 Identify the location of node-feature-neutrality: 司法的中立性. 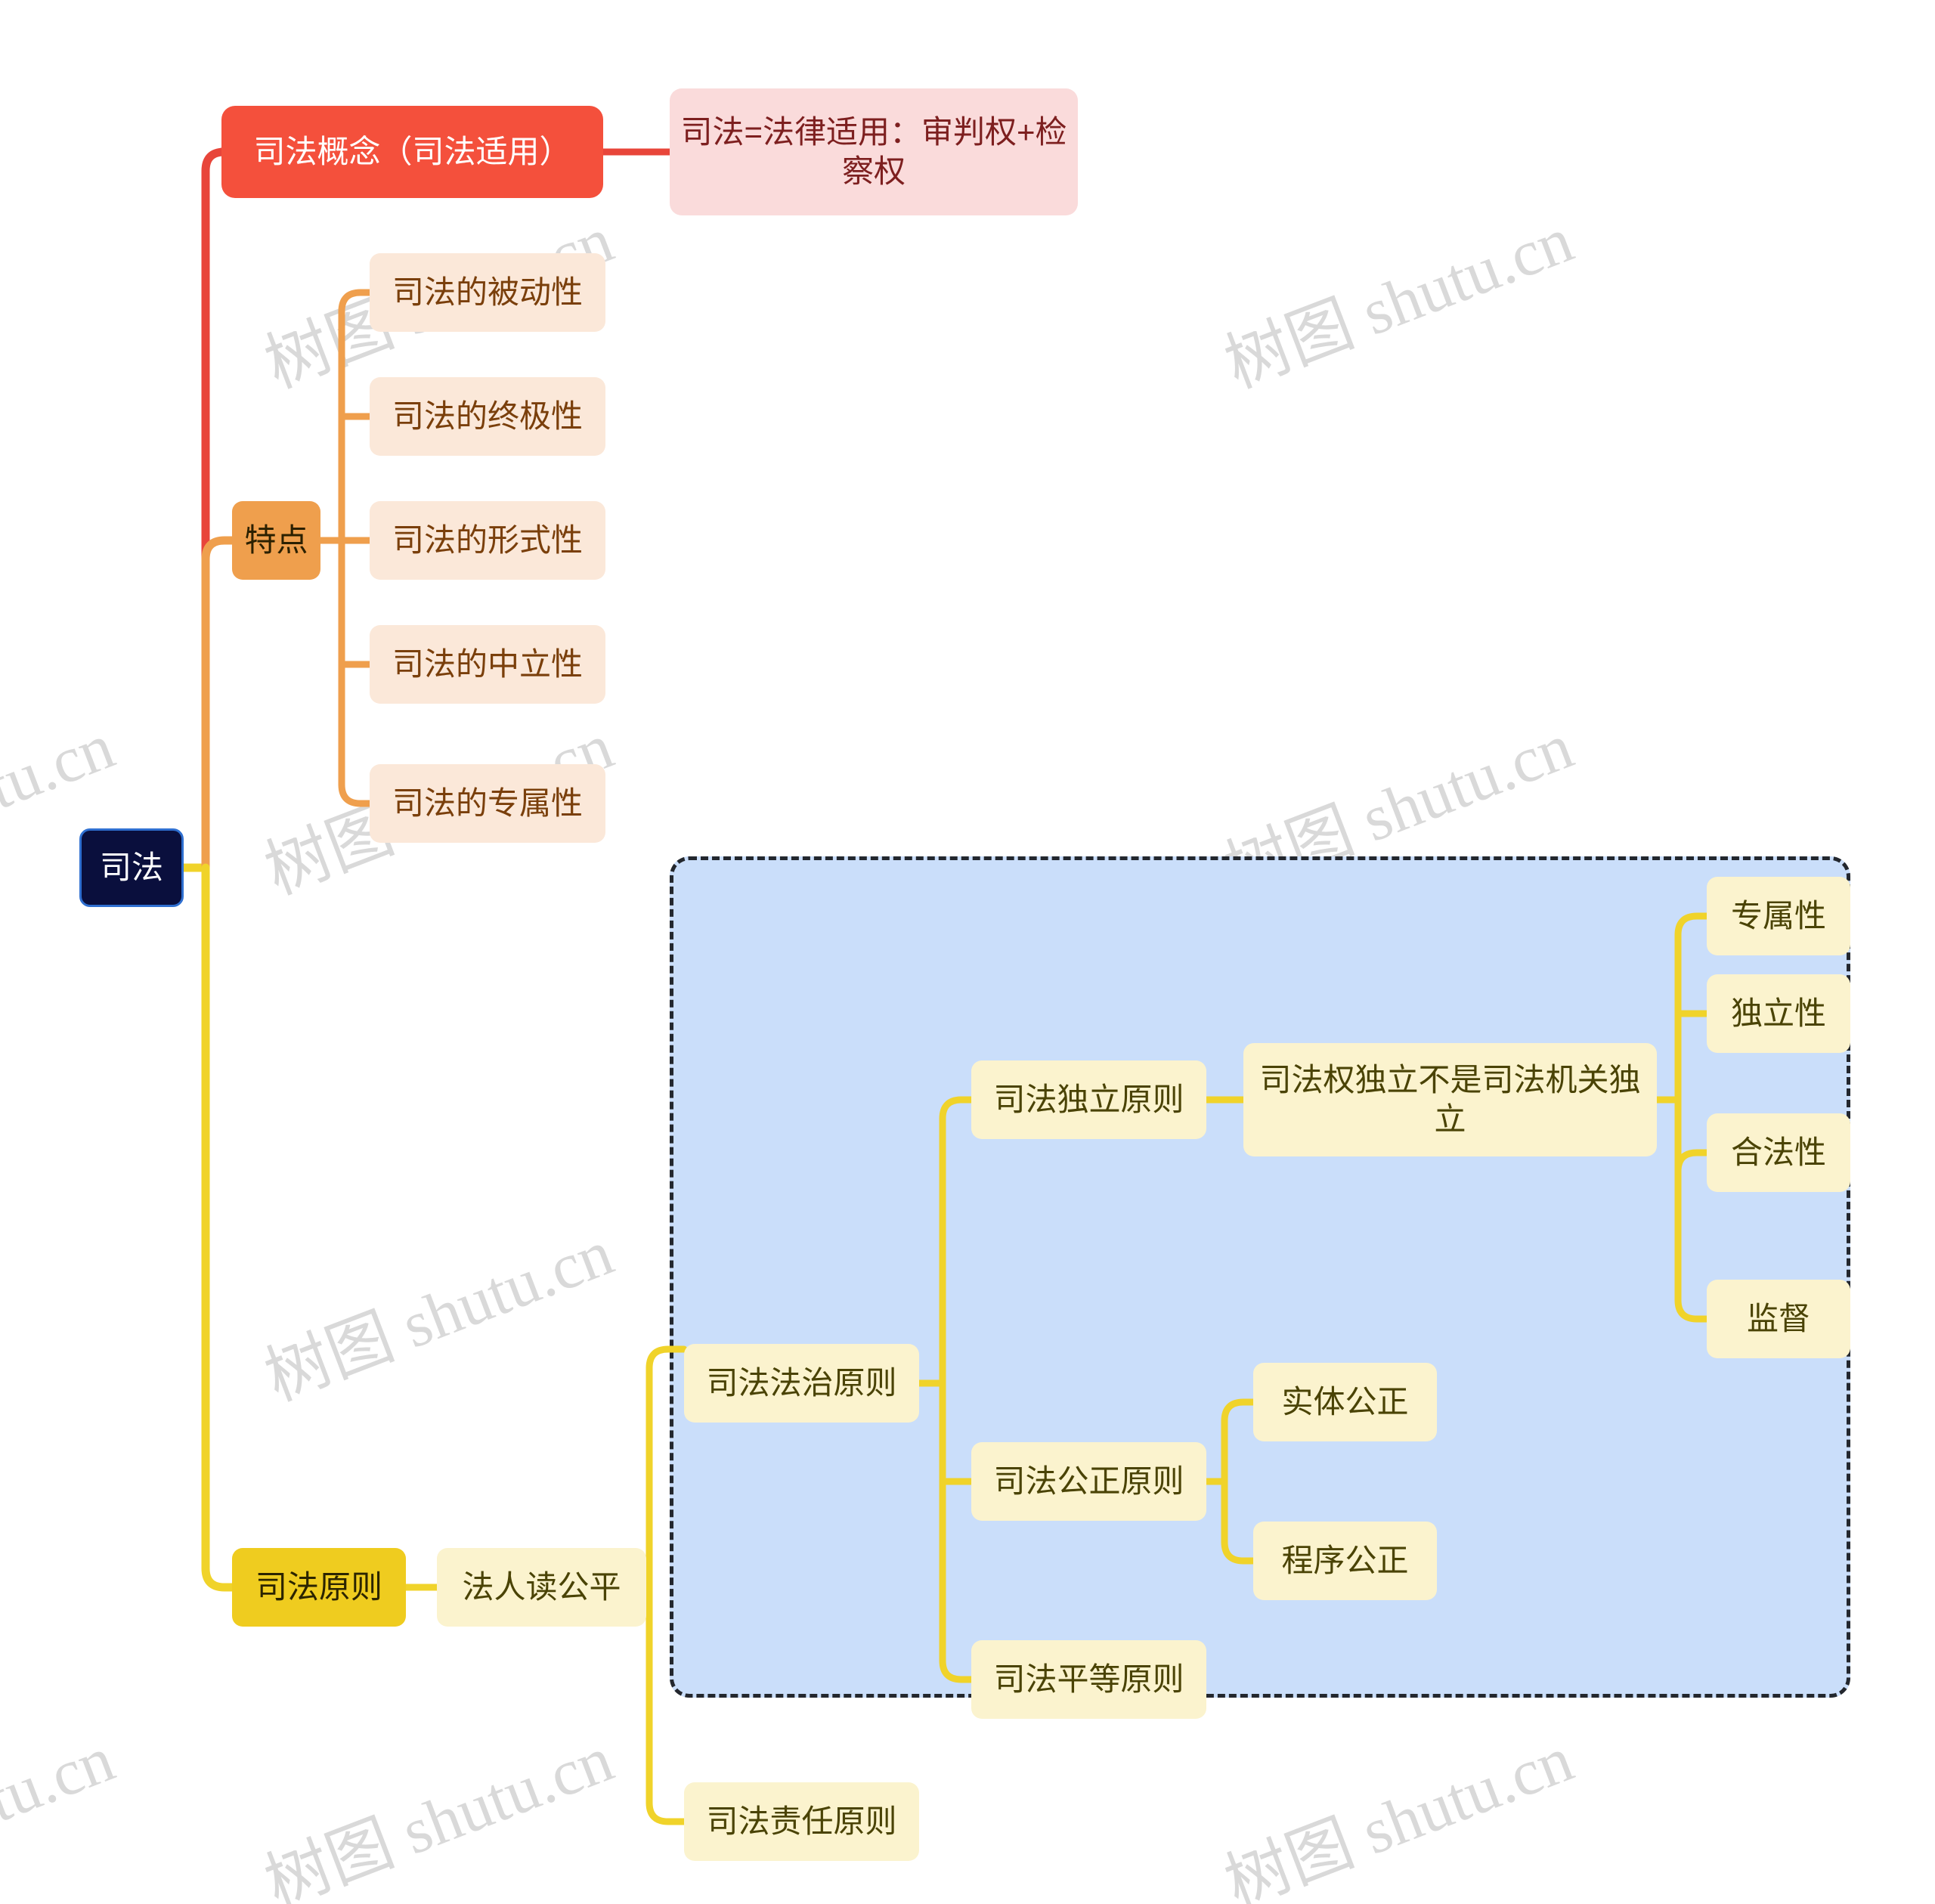
(487, 664).